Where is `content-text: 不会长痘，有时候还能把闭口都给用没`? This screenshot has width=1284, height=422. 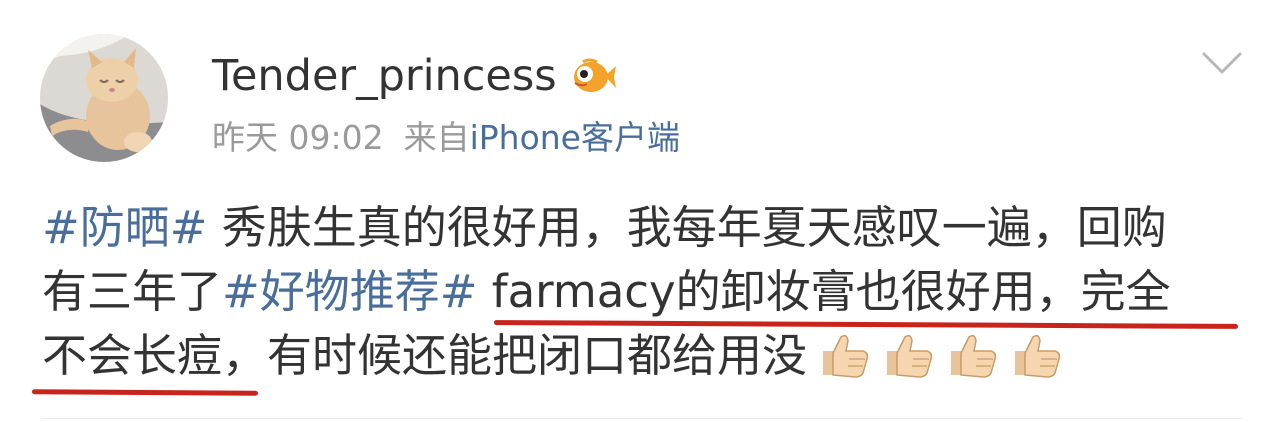 content-text: 不会长痘，有时候还能把闭口都给用没 is located at coordinates (425, 355).